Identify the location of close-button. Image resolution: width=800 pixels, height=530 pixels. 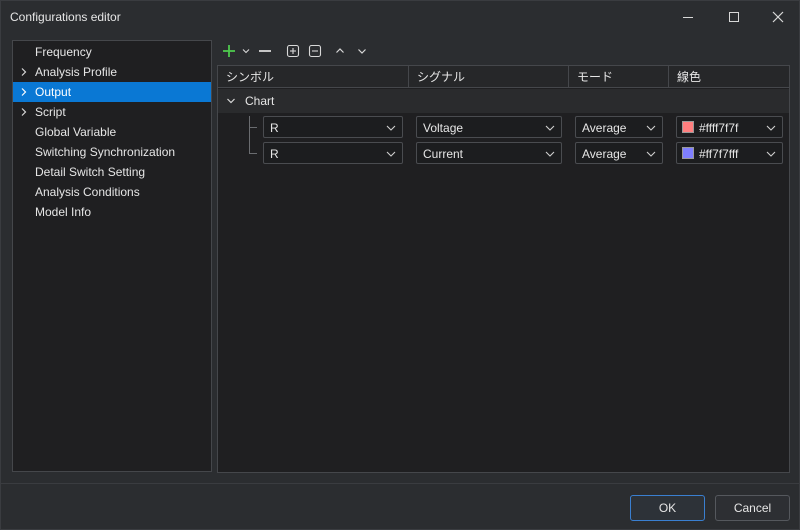
(777, 17).